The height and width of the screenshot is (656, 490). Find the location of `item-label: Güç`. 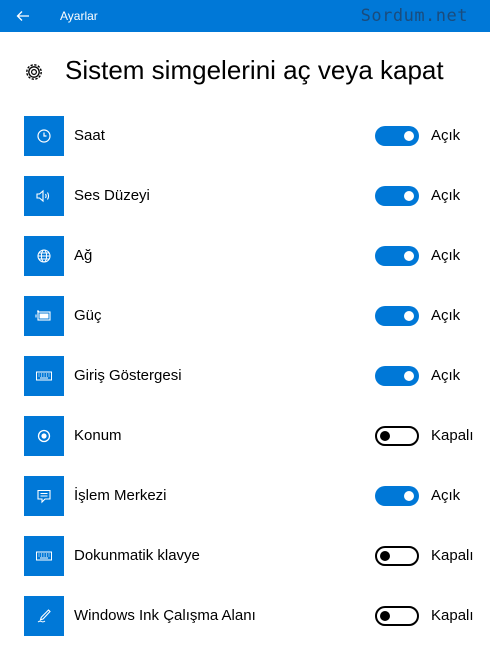

item-label: Güç is located at coordinates (88, 315).